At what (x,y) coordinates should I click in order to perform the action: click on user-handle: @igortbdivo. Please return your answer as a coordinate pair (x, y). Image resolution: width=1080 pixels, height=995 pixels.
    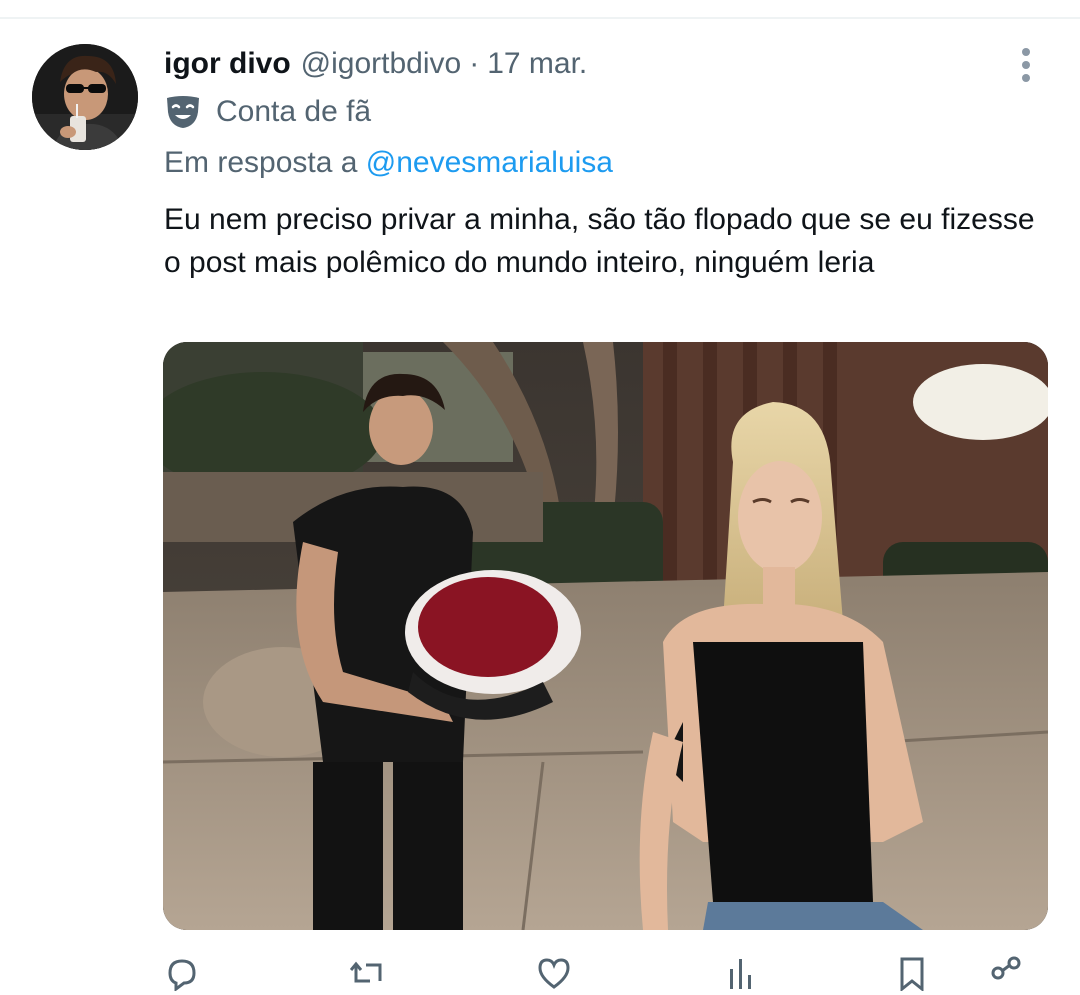
    Looking at the image, I should click on (381, 64).